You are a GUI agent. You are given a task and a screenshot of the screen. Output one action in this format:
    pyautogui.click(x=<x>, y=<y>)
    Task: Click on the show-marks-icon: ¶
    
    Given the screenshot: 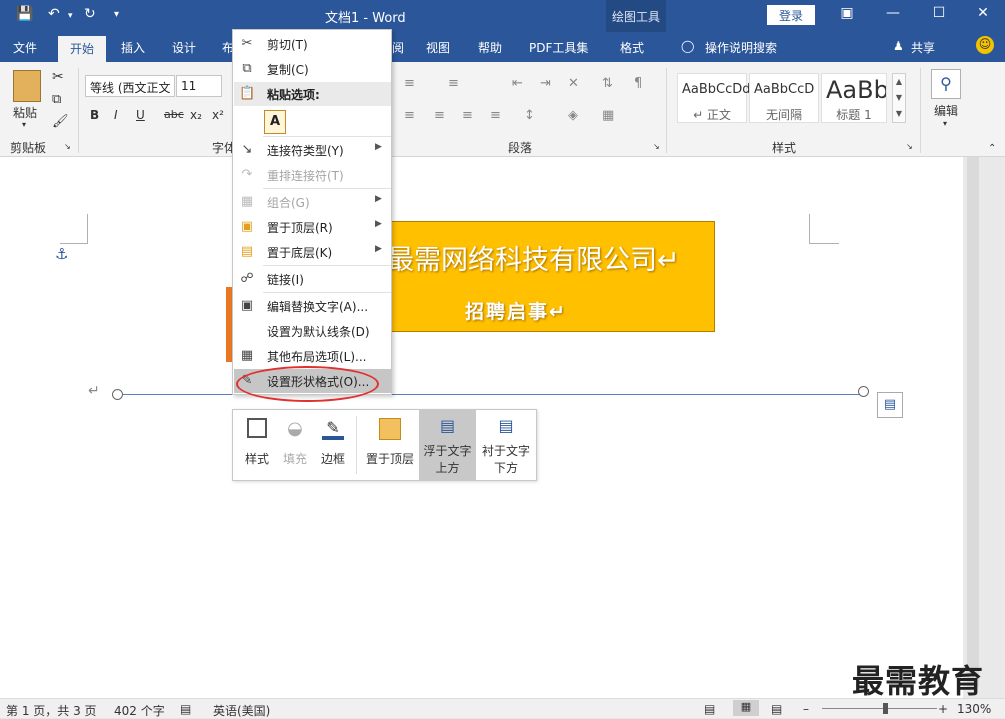 What is the action you would take?
    pyautogui.click(x=638, y=83)
    